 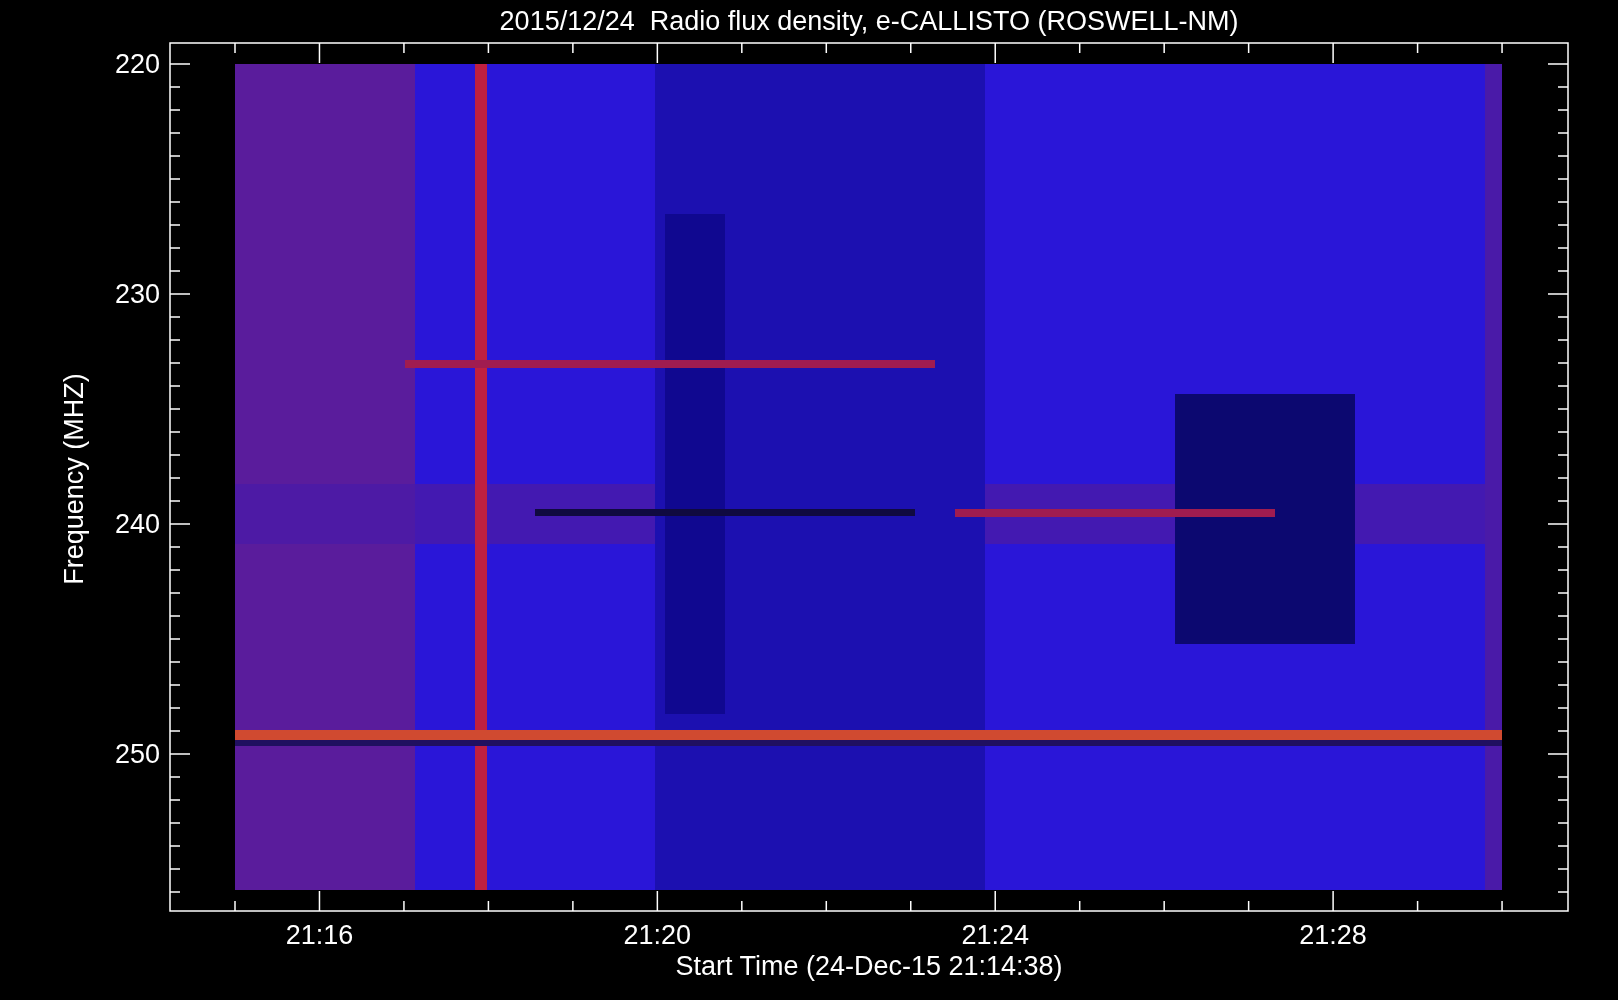 What do you see at coordinates (319, 935) in the screenshot?
I see `x-tick-label: 21:16` at bounding box center [319, 935].